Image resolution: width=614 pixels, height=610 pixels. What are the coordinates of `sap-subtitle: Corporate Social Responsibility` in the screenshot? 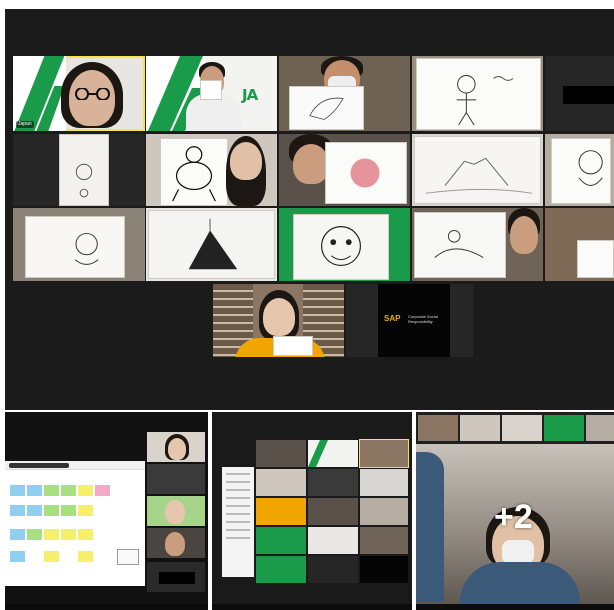 It's located at (423, 319).